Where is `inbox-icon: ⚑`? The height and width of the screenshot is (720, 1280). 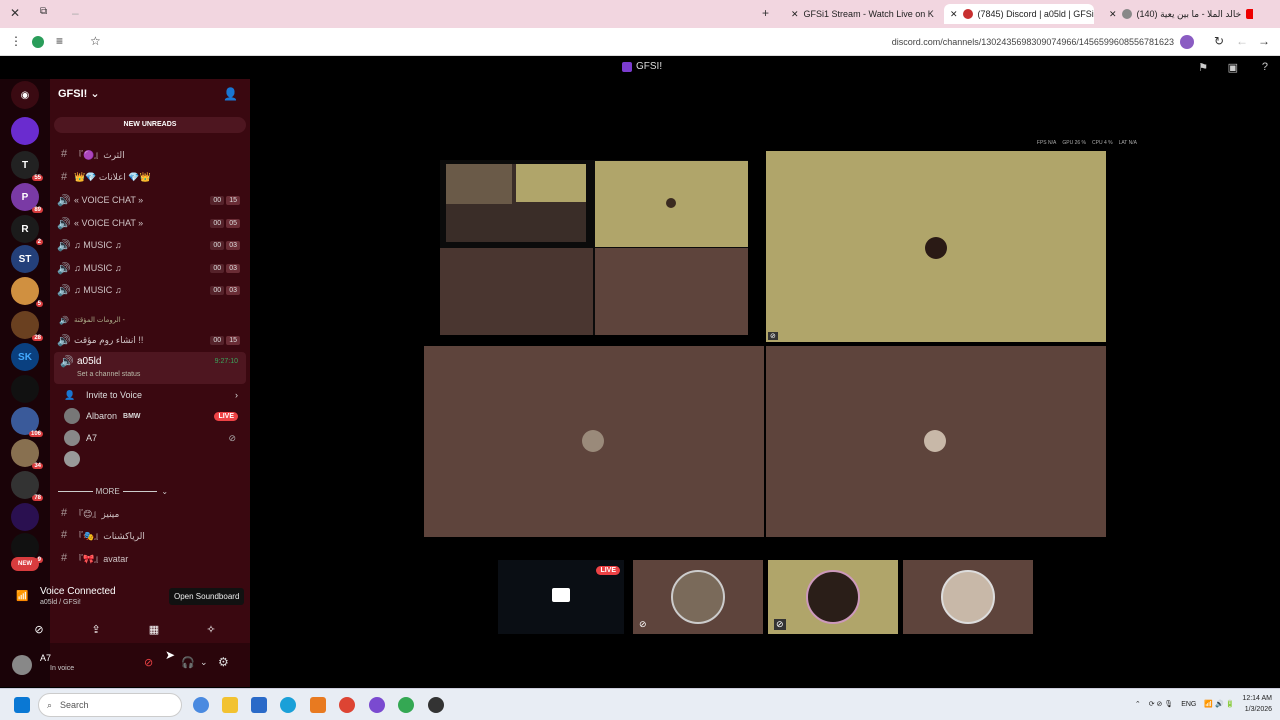 inbox-icon: ⚑ is located at coordinates (1203, 67).